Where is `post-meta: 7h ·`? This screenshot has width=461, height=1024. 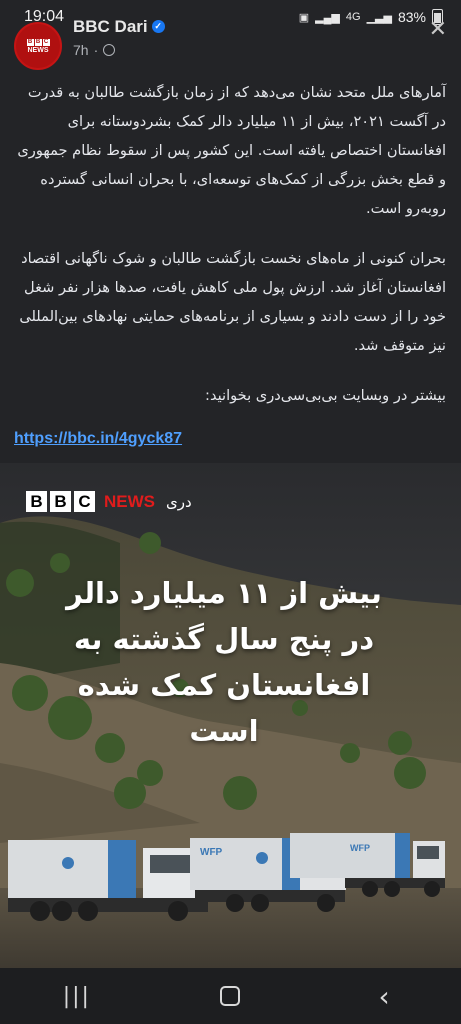 post-meta: 7h · is located at coordinates (94, 50).